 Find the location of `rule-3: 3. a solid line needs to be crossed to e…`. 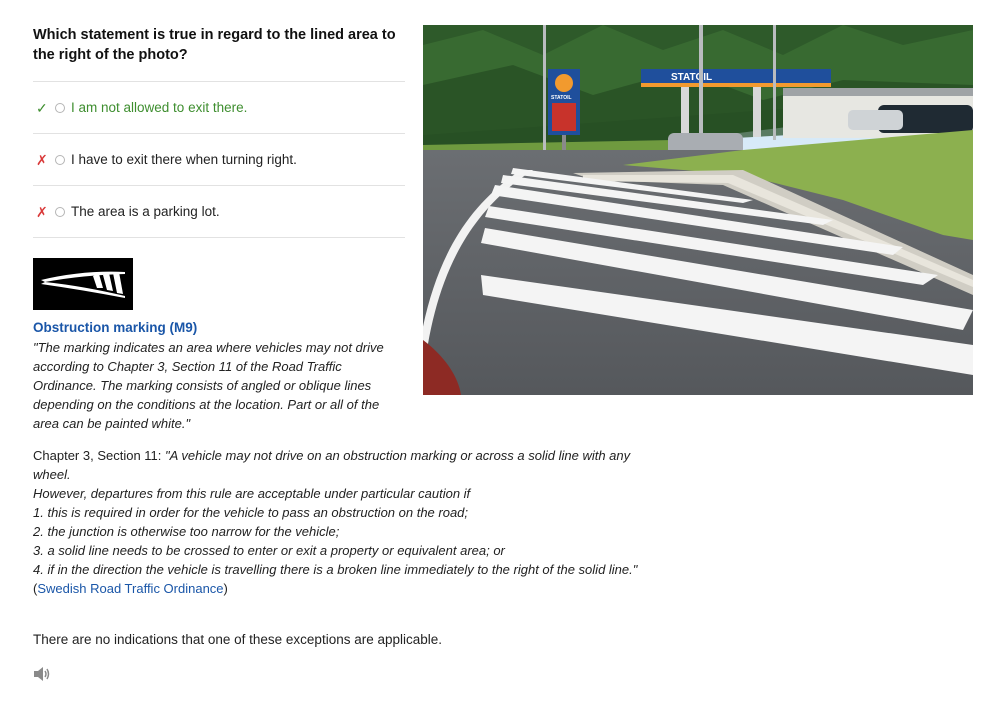

rule-3: 3. a solid line needs to be crossed to e… is located at coordinates (269, 550).